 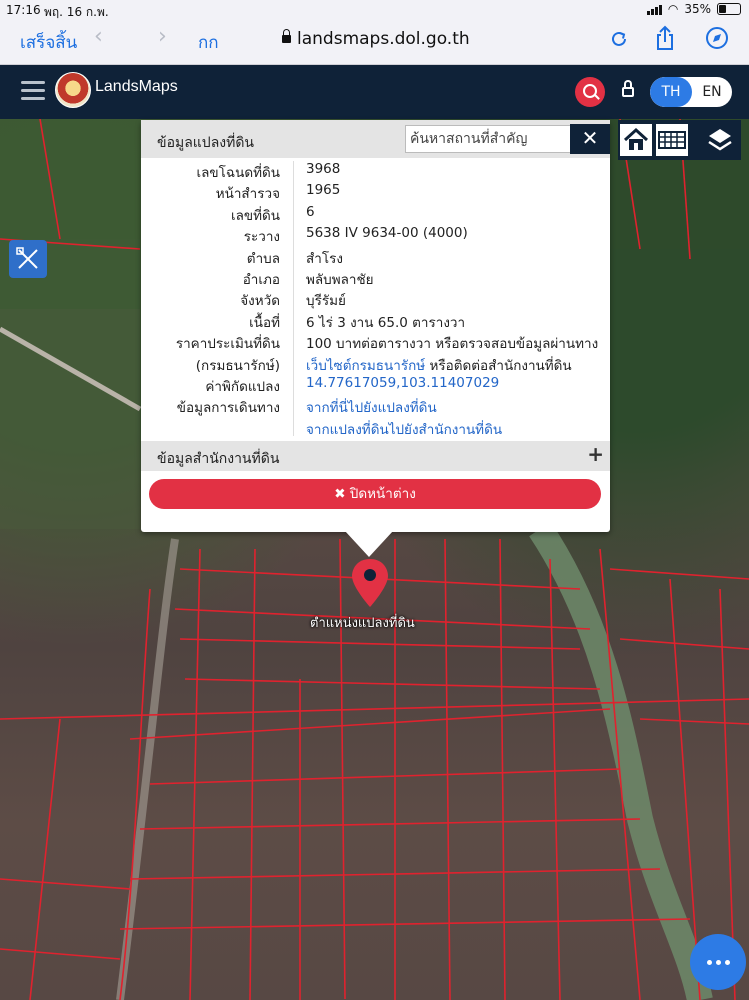 I want to click on row-district: อำเภอ พลับพลาชัย, so click(x=375, y=278).